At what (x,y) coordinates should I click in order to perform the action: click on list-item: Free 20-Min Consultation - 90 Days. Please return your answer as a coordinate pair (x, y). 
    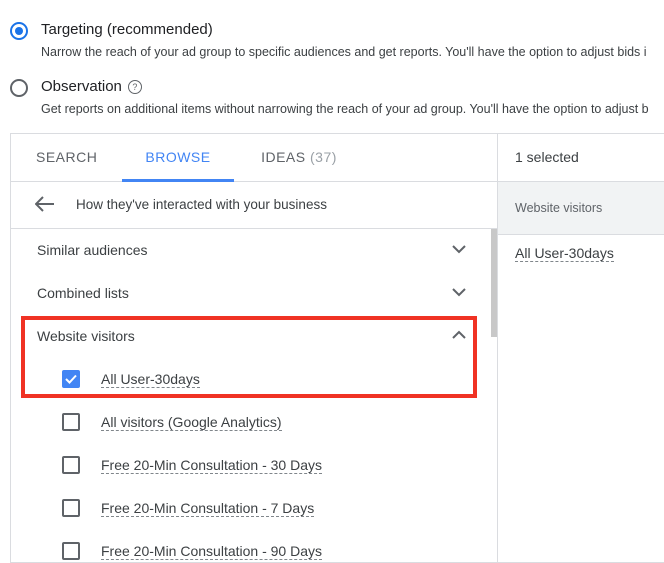
    Looking at the image, I should click on (254, 546).